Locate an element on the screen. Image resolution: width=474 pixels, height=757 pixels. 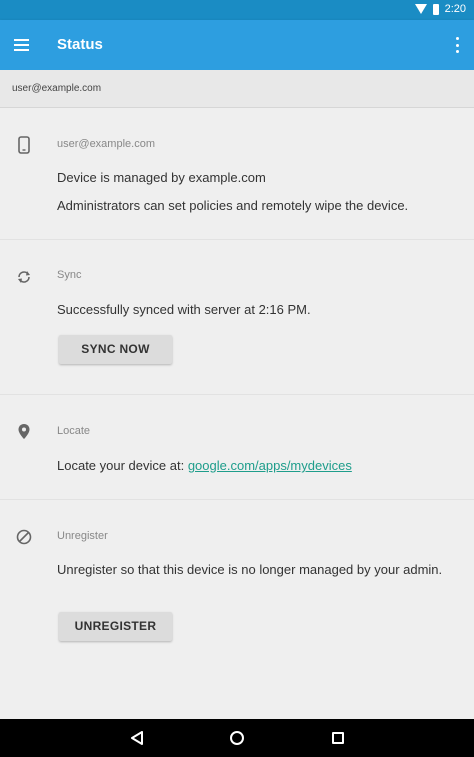
app-bar: Status is located at coordinates (237, 45).